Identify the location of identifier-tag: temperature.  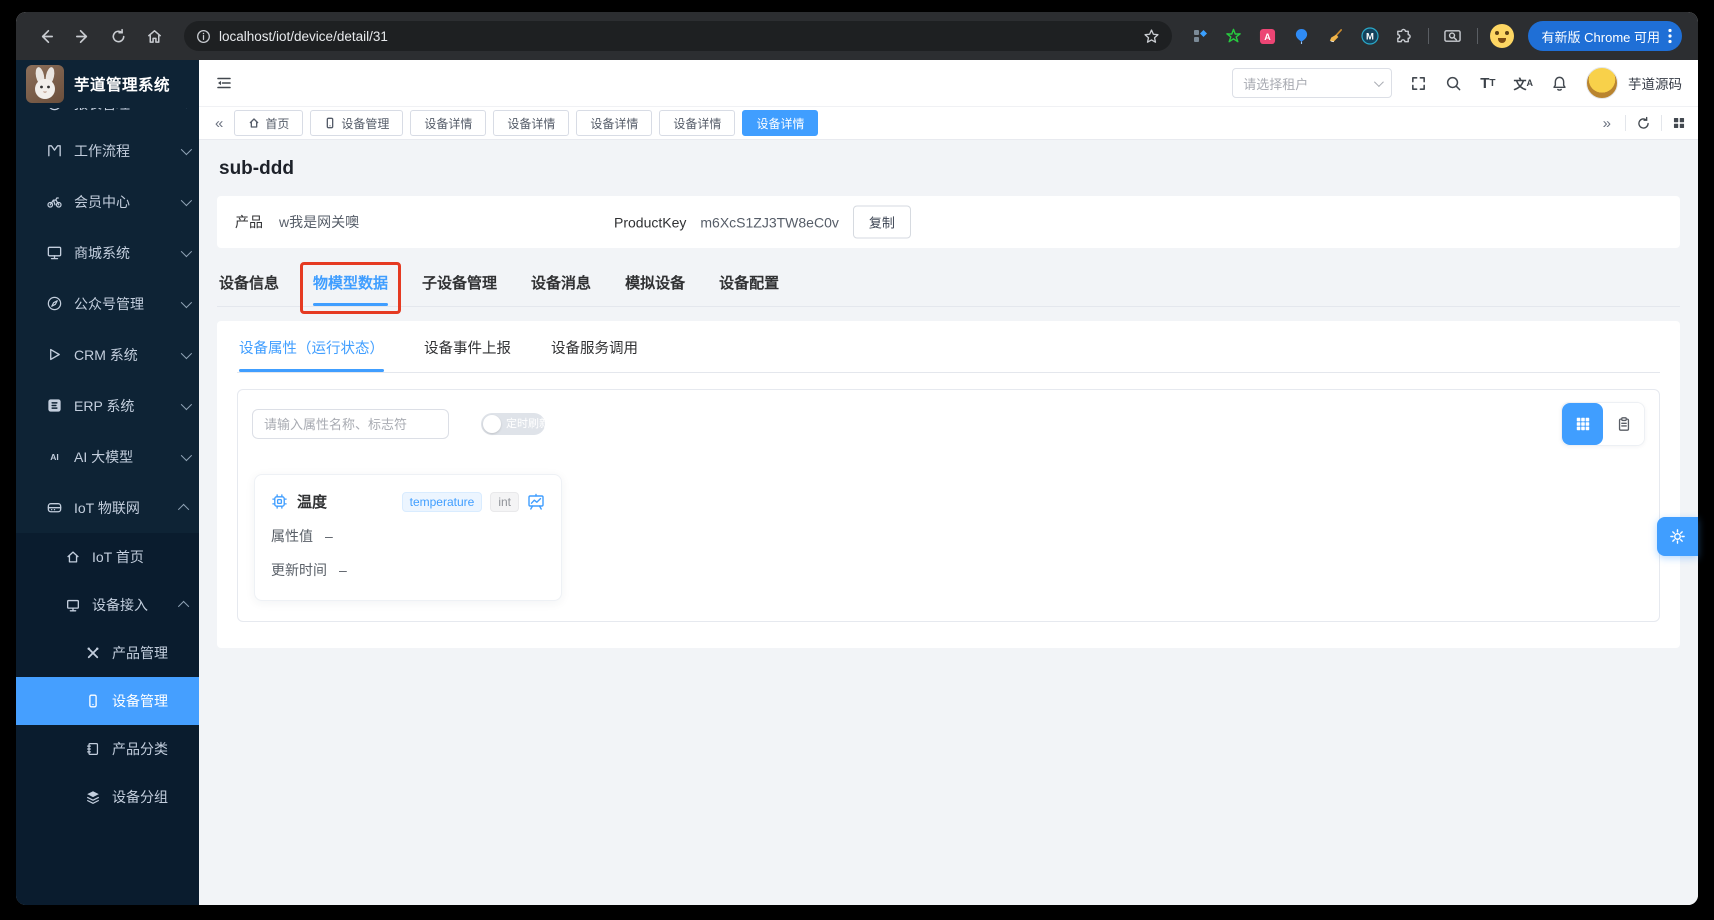
(442, 501).